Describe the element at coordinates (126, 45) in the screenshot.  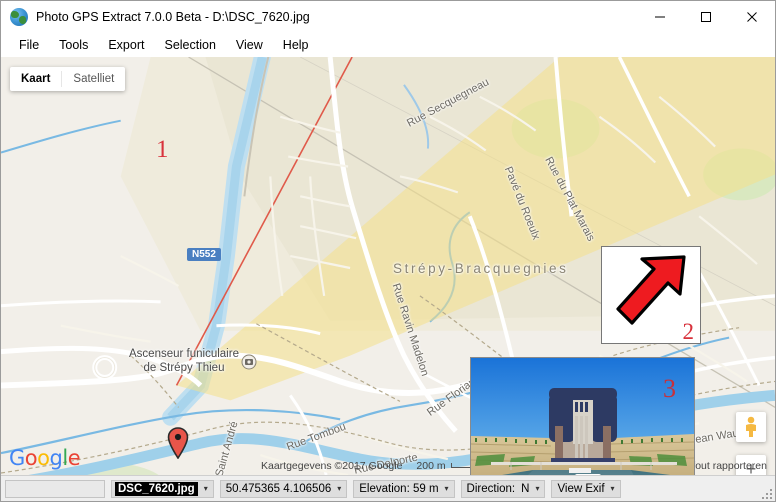
I see `menu-export: Export` at that location.